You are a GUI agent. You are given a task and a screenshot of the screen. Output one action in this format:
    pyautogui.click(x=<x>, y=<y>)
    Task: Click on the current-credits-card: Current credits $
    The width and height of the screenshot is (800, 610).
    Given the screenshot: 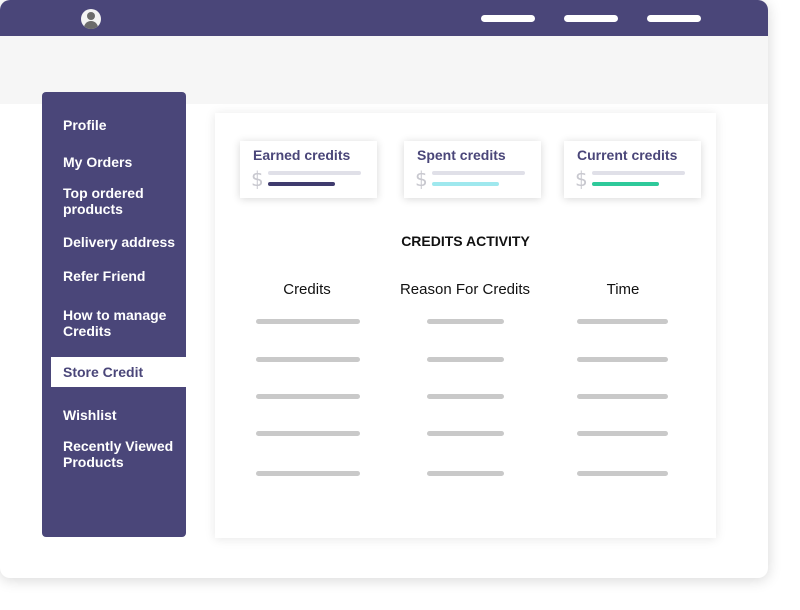 What is the action you would take?
    pyautogui.click(x=632, y=169)
    